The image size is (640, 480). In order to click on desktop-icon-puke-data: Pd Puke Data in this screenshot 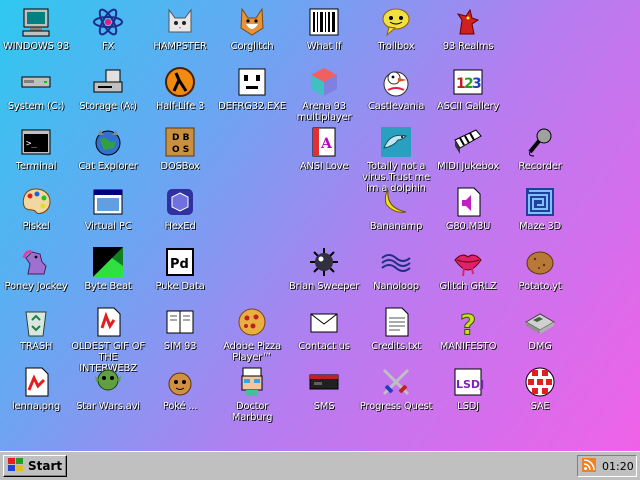, I will do `click(180, 270)`.